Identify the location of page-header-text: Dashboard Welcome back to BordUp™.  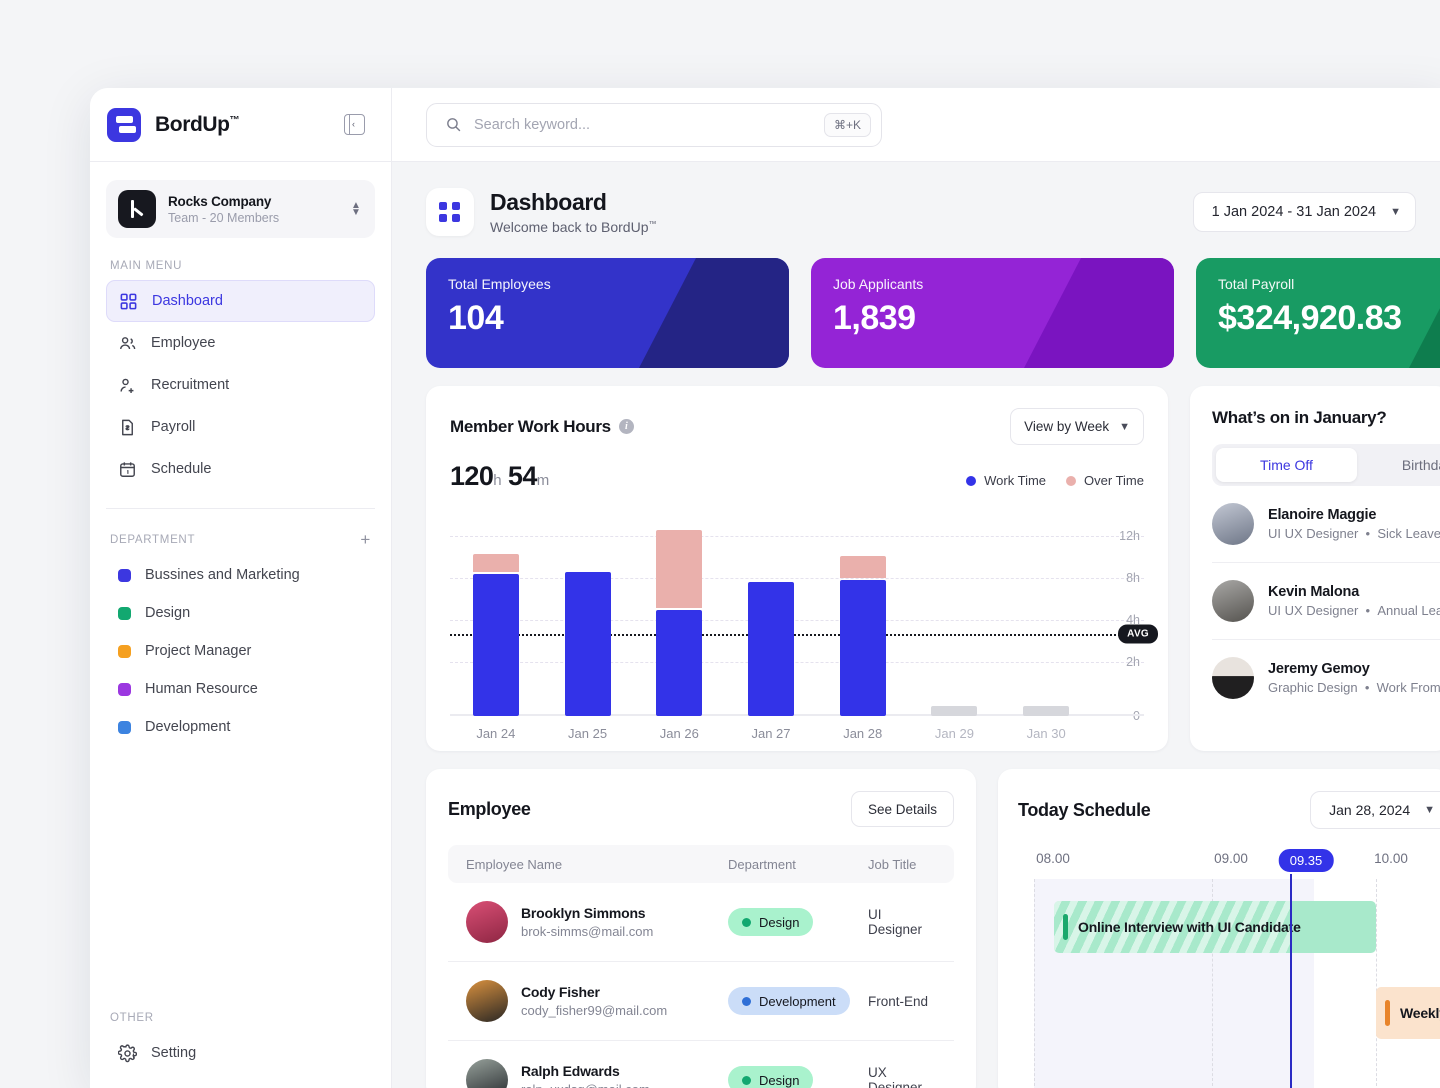
(573, 212).